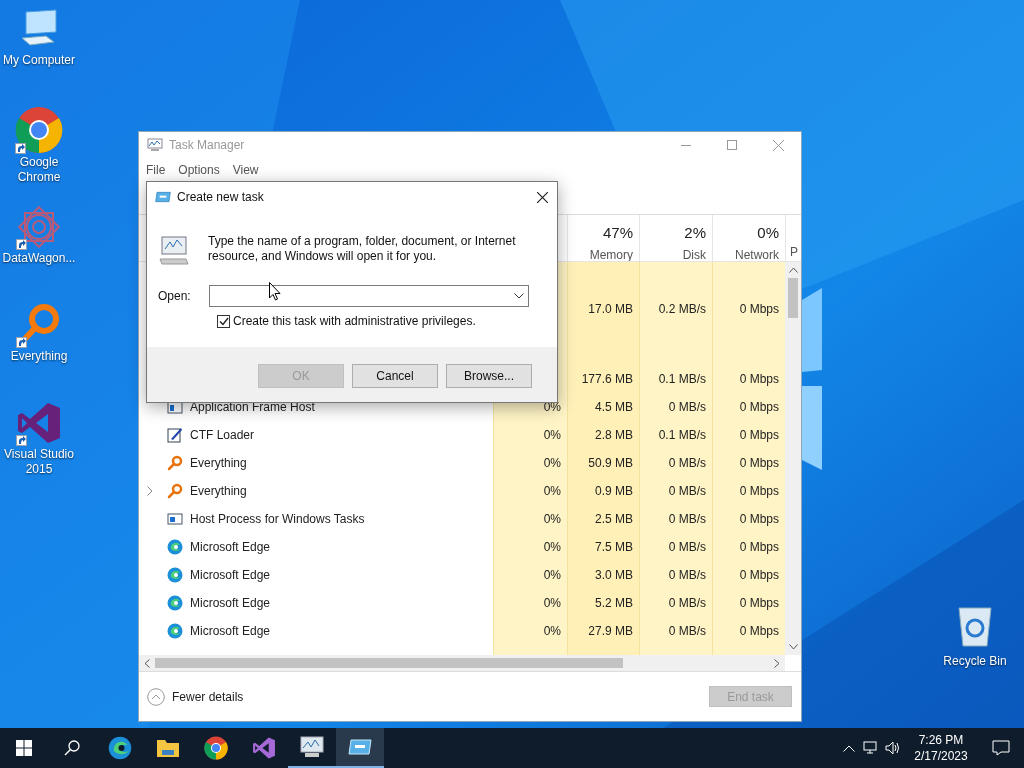 This screenshot has height=768, width=1024. What do you see at coordinates (362, 249) in the screenshot?
I see `dialog-message: Type the name of a program, folder, document, or Internet resource, and Windows will open it for you.` at bounding box center [362, 249].